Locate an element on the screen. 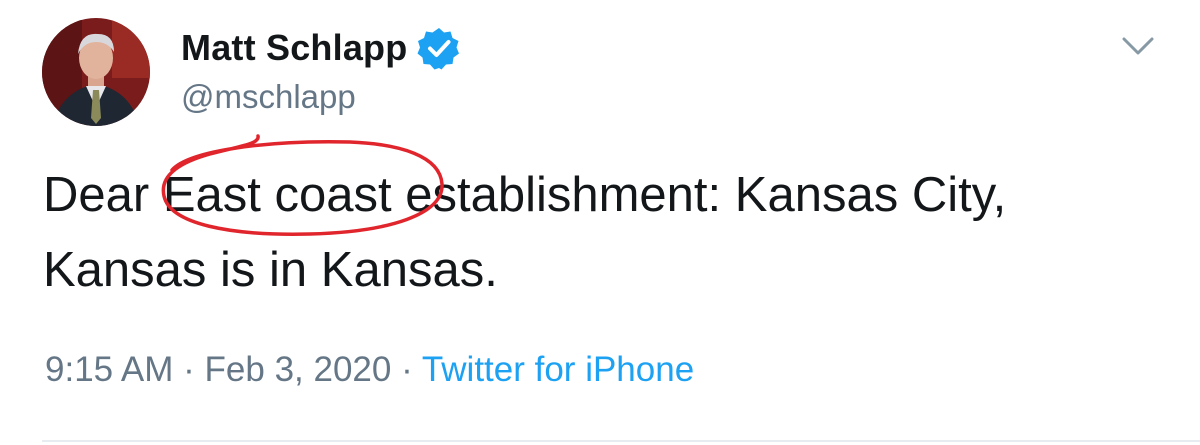  avatar is located at coordinates (96, 72).